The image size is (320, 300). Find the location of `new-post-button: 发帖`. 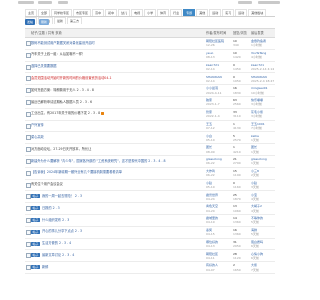

new-post-button: 发帖 is located at coordinates (30, 22).